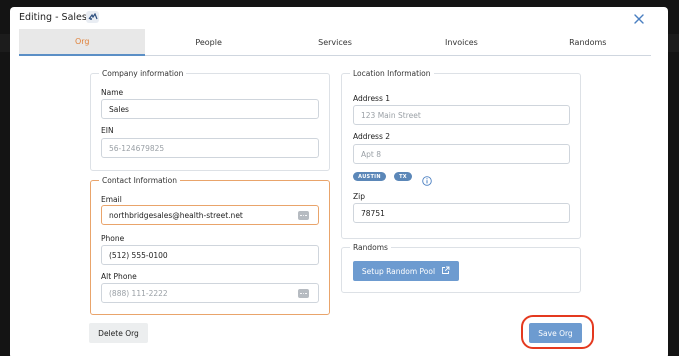 Image resolution: width=679 pixels, height=356 pixels. I want to click on randoms-legend: Randoms, so click(370, 247).